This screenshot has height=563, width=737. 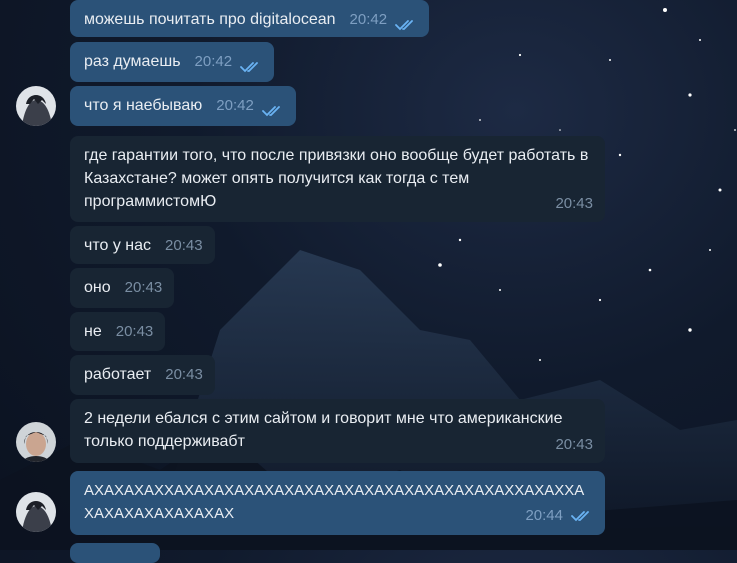 What do you see at coordinates (210, 19) in the screenshot?
I see `message-text: можешь почитать про digitalocean` at bounding box center [210, 19].